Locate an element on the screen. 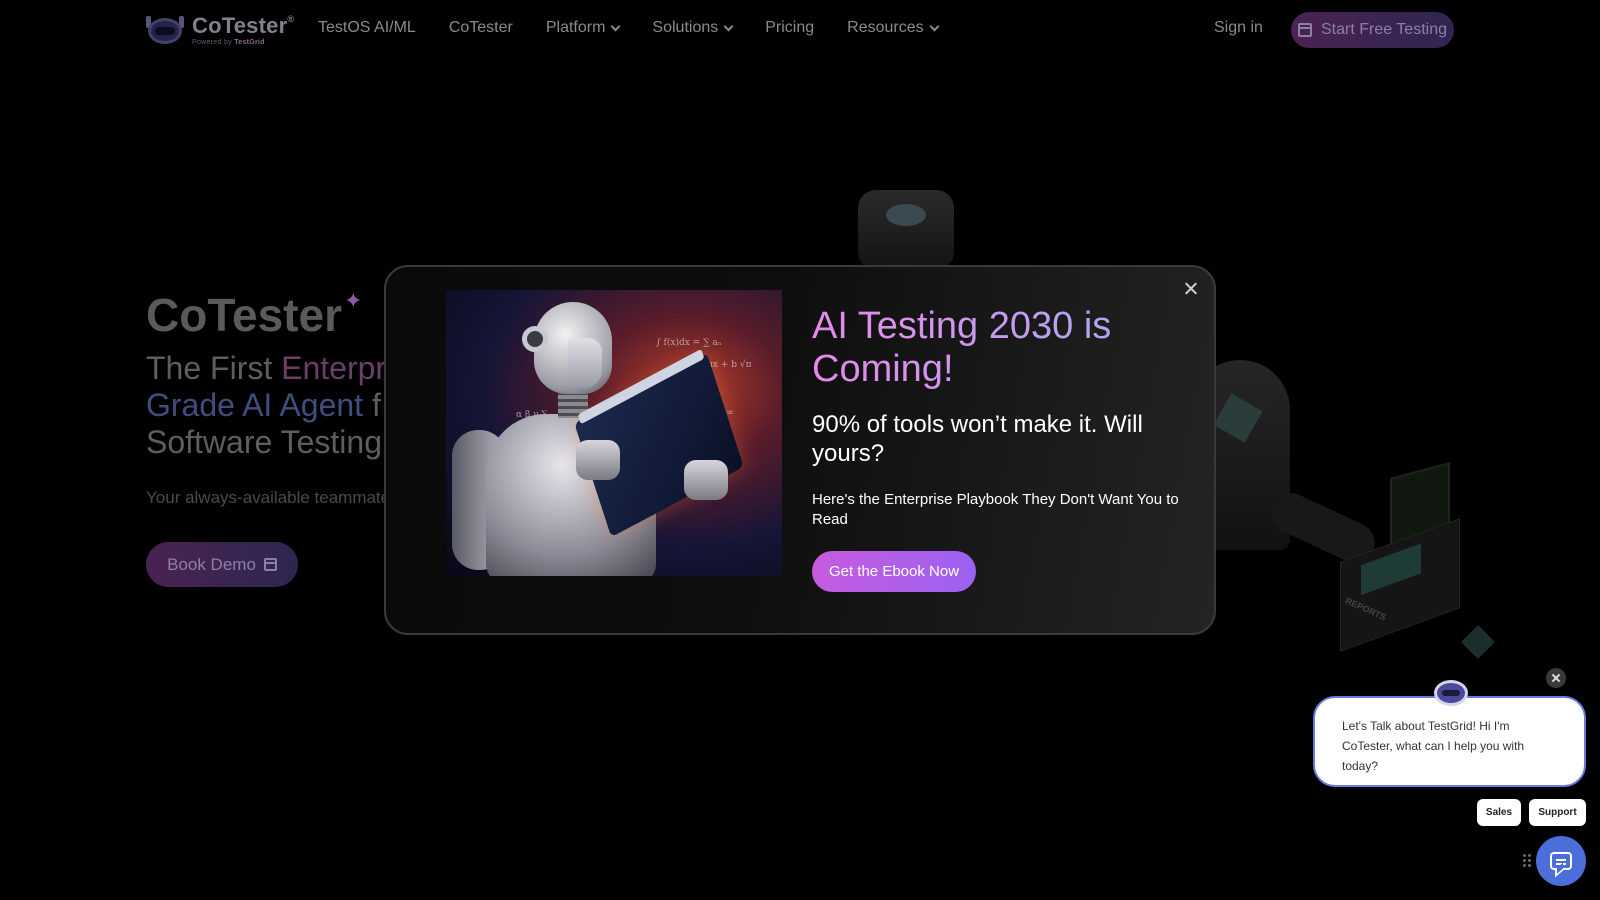  modal-close-icon is located at coordinates (1191, 289).